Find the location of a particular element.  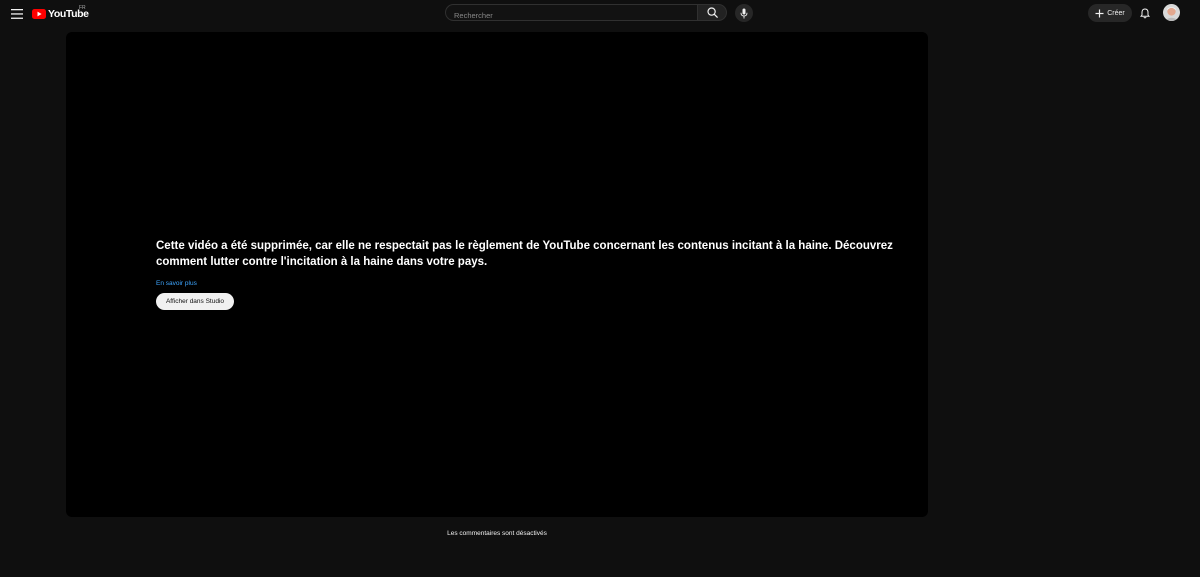

notifications-button is located at coordinates (1145, 13).